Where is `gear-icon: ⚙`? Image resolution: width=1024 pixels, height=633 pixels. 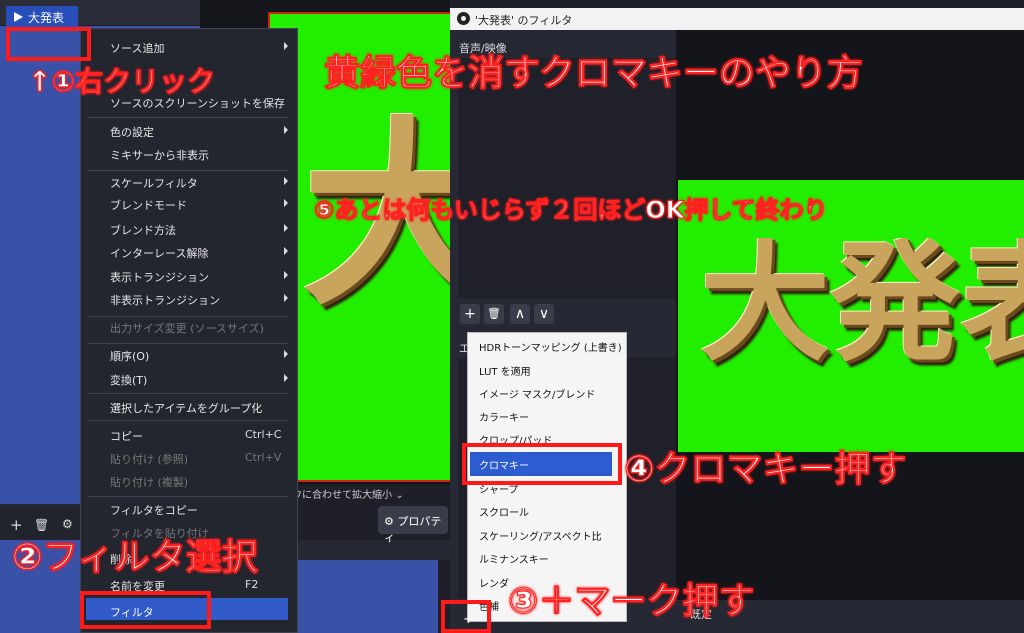 gear-icon: ⚙ is located at coordinates (389, 521).